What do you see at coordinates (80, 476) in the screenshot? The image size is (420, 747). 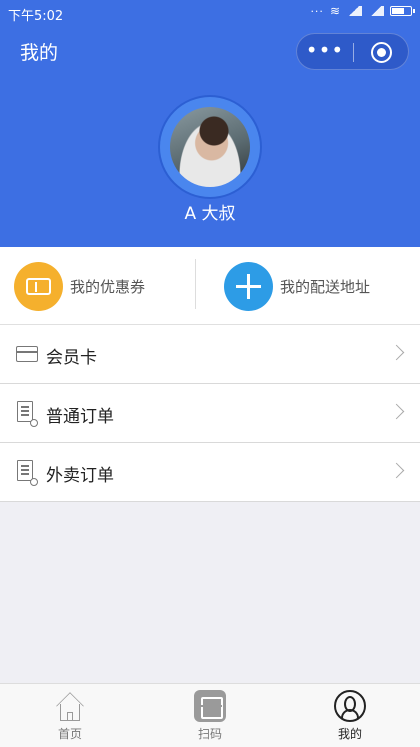 I see `menu-item-label: 外卖订单` at bounding box center [80, 476].